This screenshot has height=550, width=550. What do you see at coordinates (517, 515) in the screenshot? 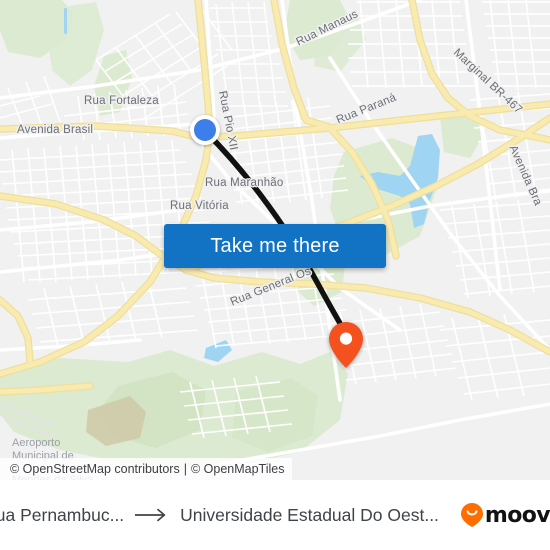
I see `moovit-wordmark: moovit` at bounding box center [517, 515].